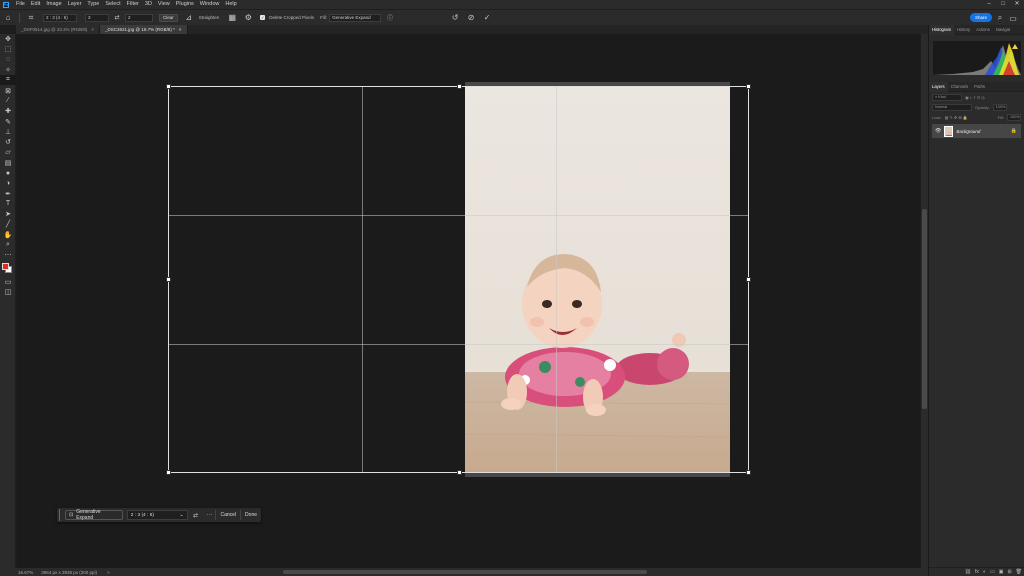 The image size is (1024, 576). What do you see at coordinates (992, 572) in the screenshot?
I see `mask-icon: ▭` at bounding box center [992, 572].